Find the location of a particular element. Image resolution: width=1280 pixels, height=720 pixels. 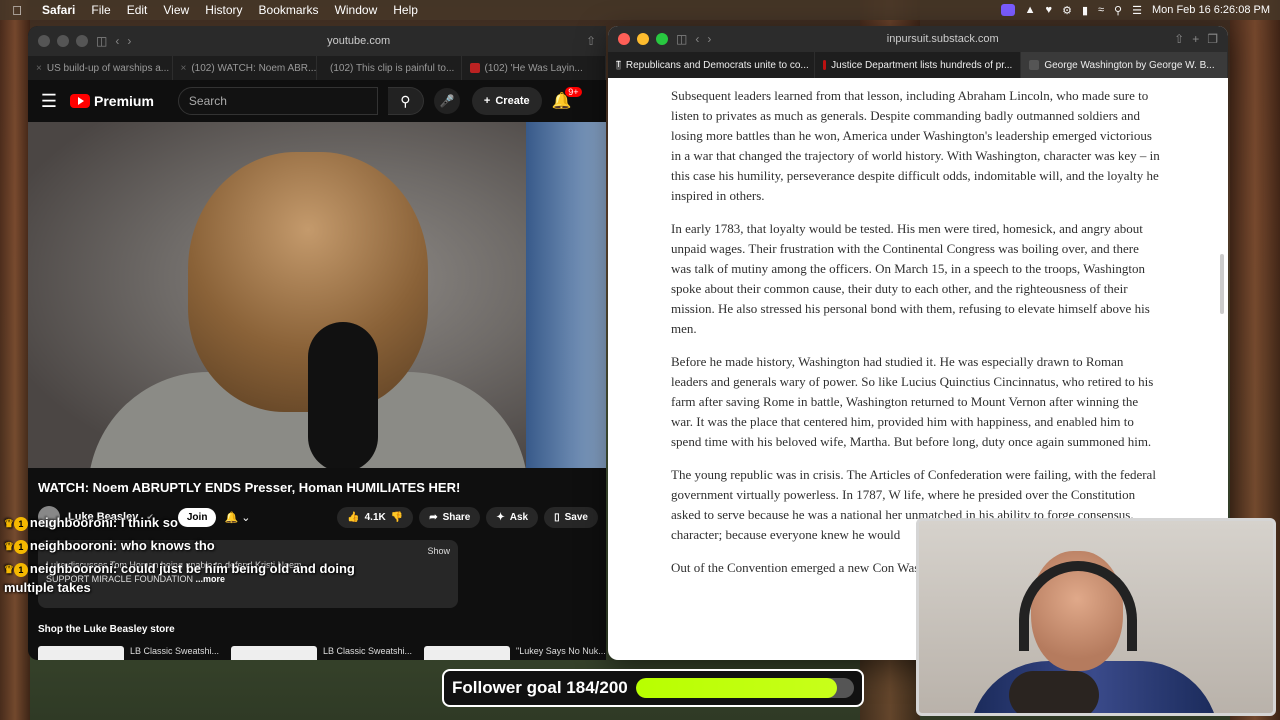

share-button: ➦ Share is located at coordinates (450, 517).